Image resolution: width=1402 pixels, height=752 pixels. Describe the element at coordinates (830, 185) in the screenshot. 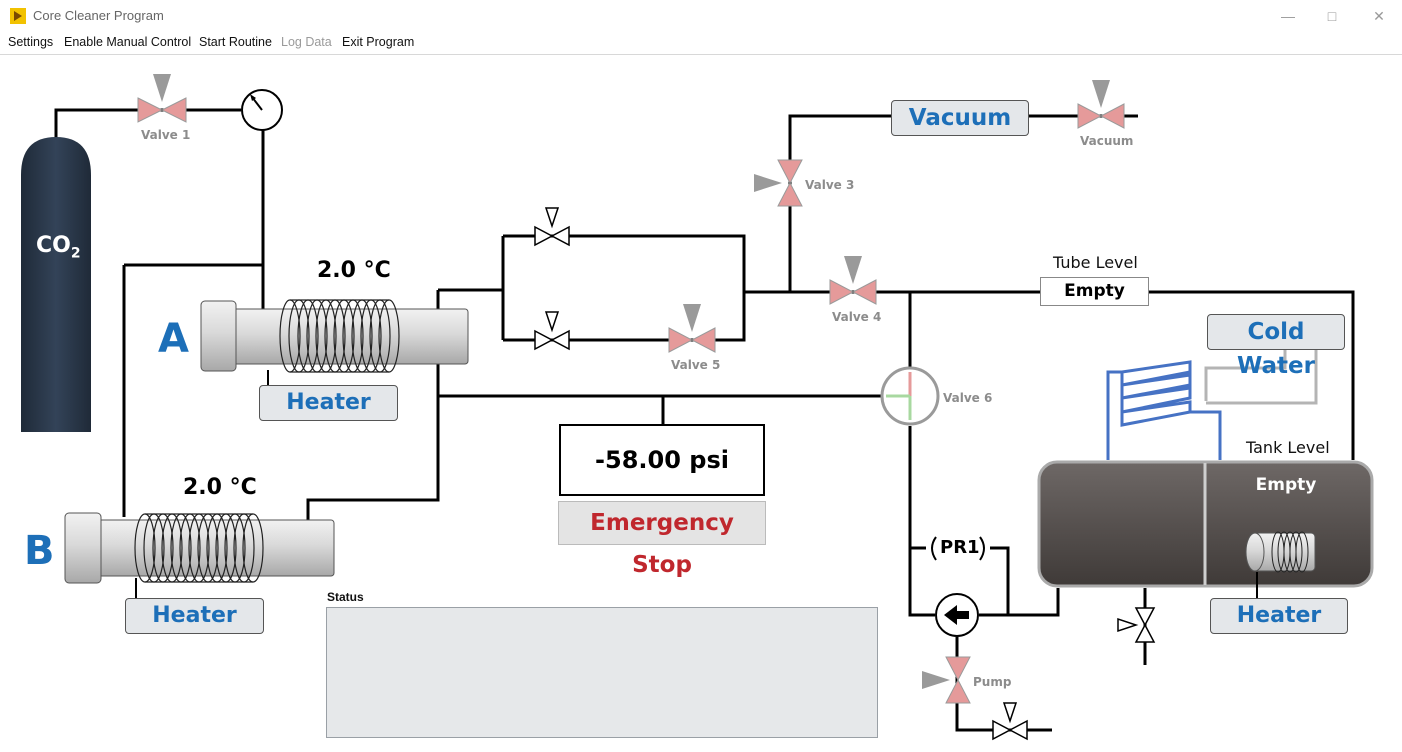

I see `valve-3-label: Valve 3` at that location.